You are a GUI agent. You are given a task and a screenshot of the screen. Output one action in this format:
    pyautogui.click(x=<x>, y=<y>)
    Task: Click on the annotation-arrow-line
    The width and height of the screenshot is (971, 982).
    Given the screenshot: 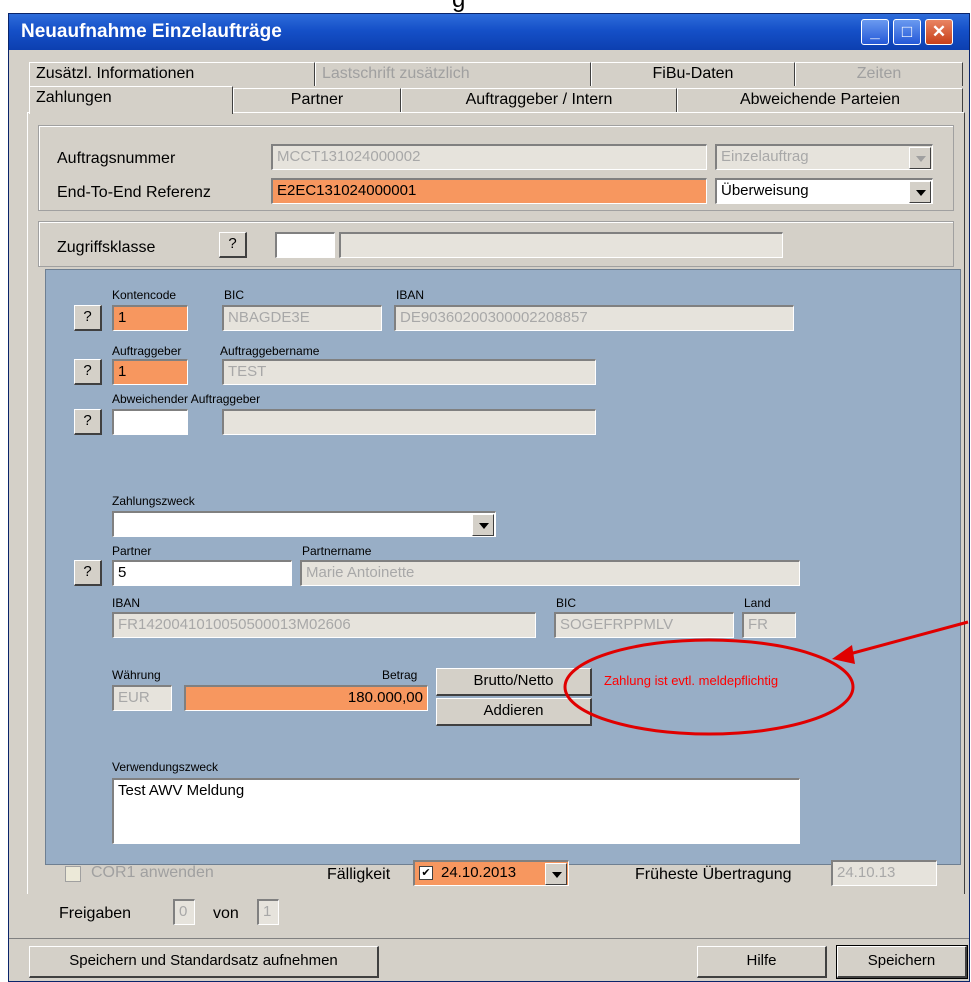 What is the action you would take?
    pyautogui.click(x=905, y=639)
    